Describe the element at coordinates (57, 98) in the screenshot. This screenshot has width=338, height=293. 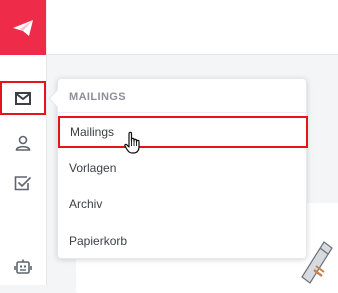
I see `menu-pointer` at that location.